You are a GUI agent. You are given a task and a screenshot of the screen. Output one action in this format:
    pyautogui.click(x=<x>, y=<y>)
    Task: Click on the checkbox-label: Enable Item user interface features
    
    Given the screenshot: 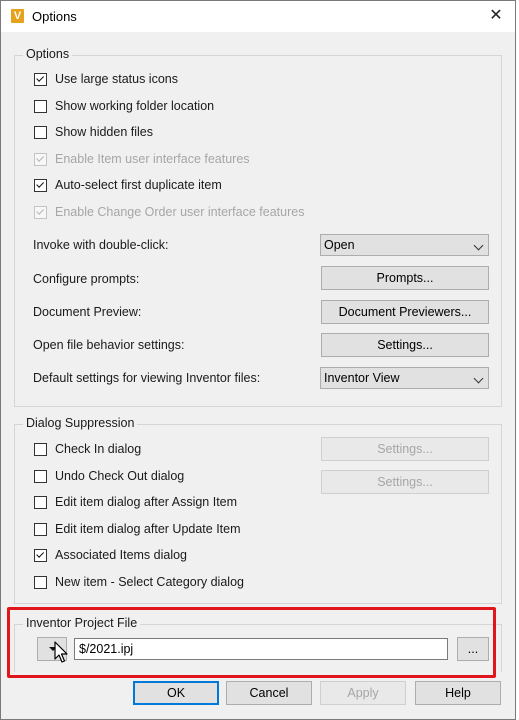 What is the action you would take?
    pyautogui.click(x=152, y=159)
    